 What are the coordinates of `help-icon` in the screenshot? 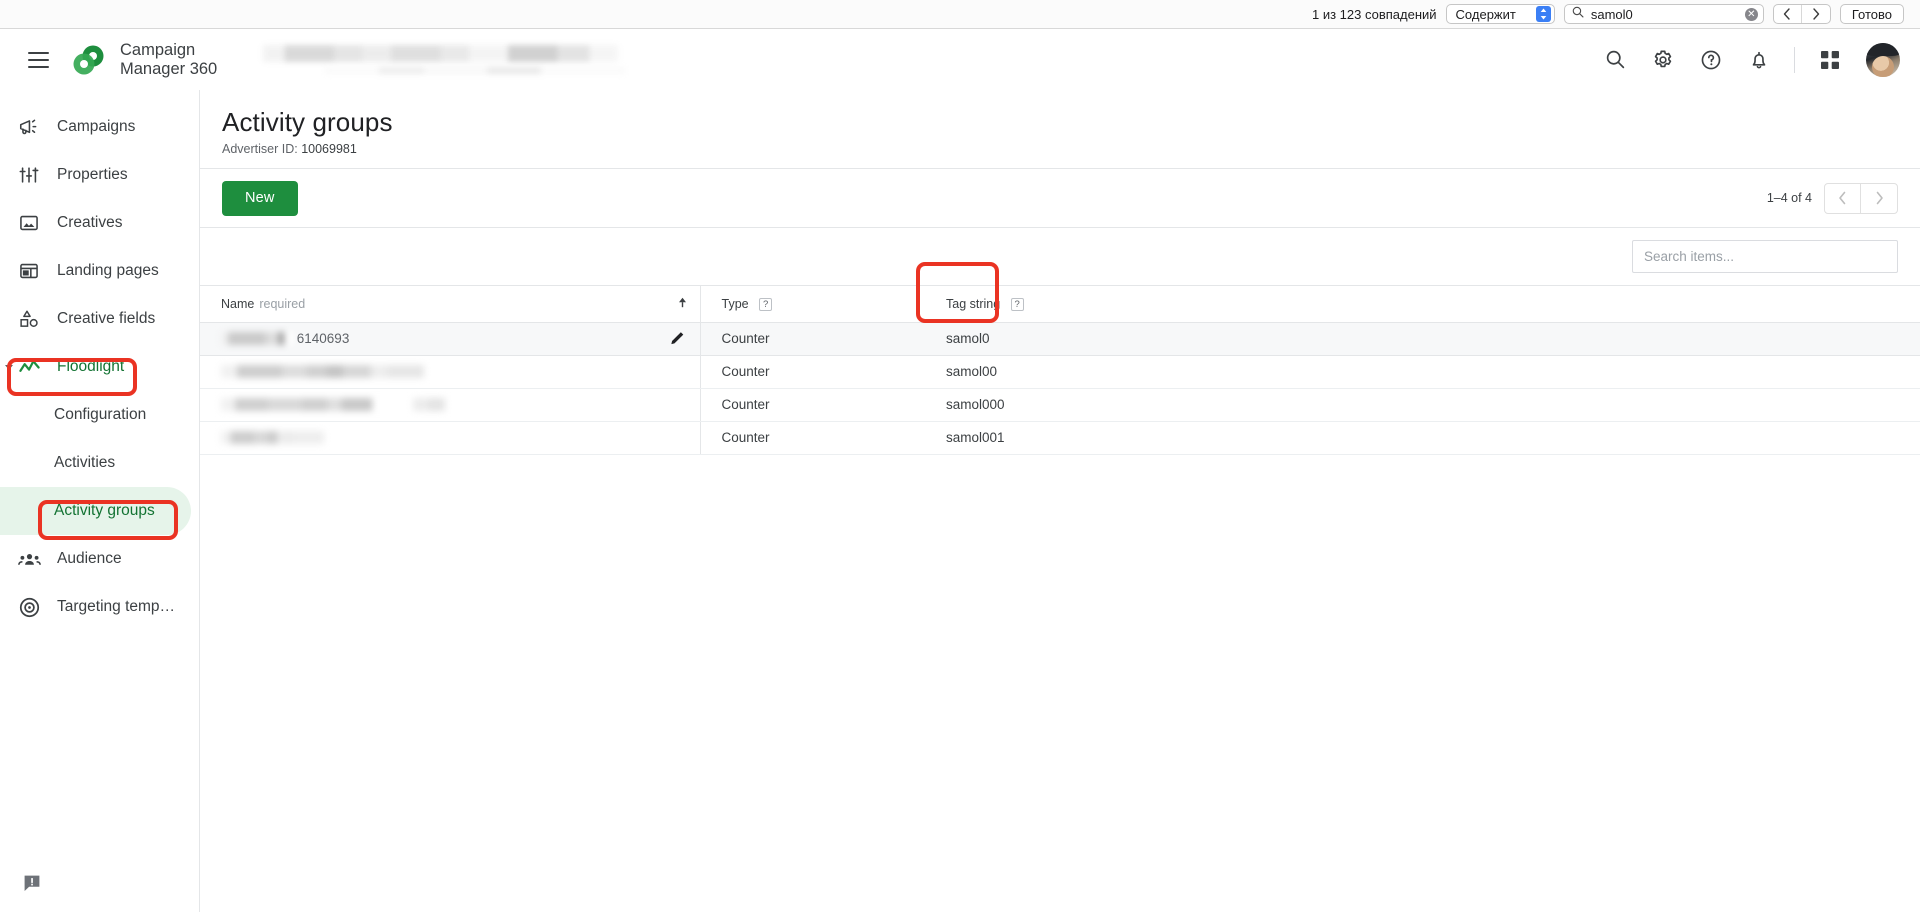 It's located at (1711, 60).